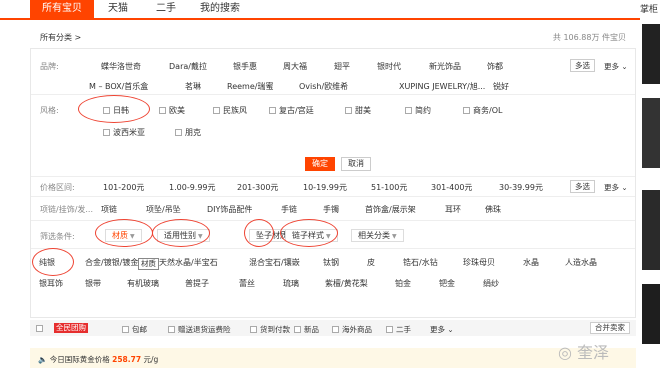 The width and height of the screenshot is (660, 382). Describe the element at coordinates (491, 283) in the screenshot. I see `material-option: 绢纱` at that location.